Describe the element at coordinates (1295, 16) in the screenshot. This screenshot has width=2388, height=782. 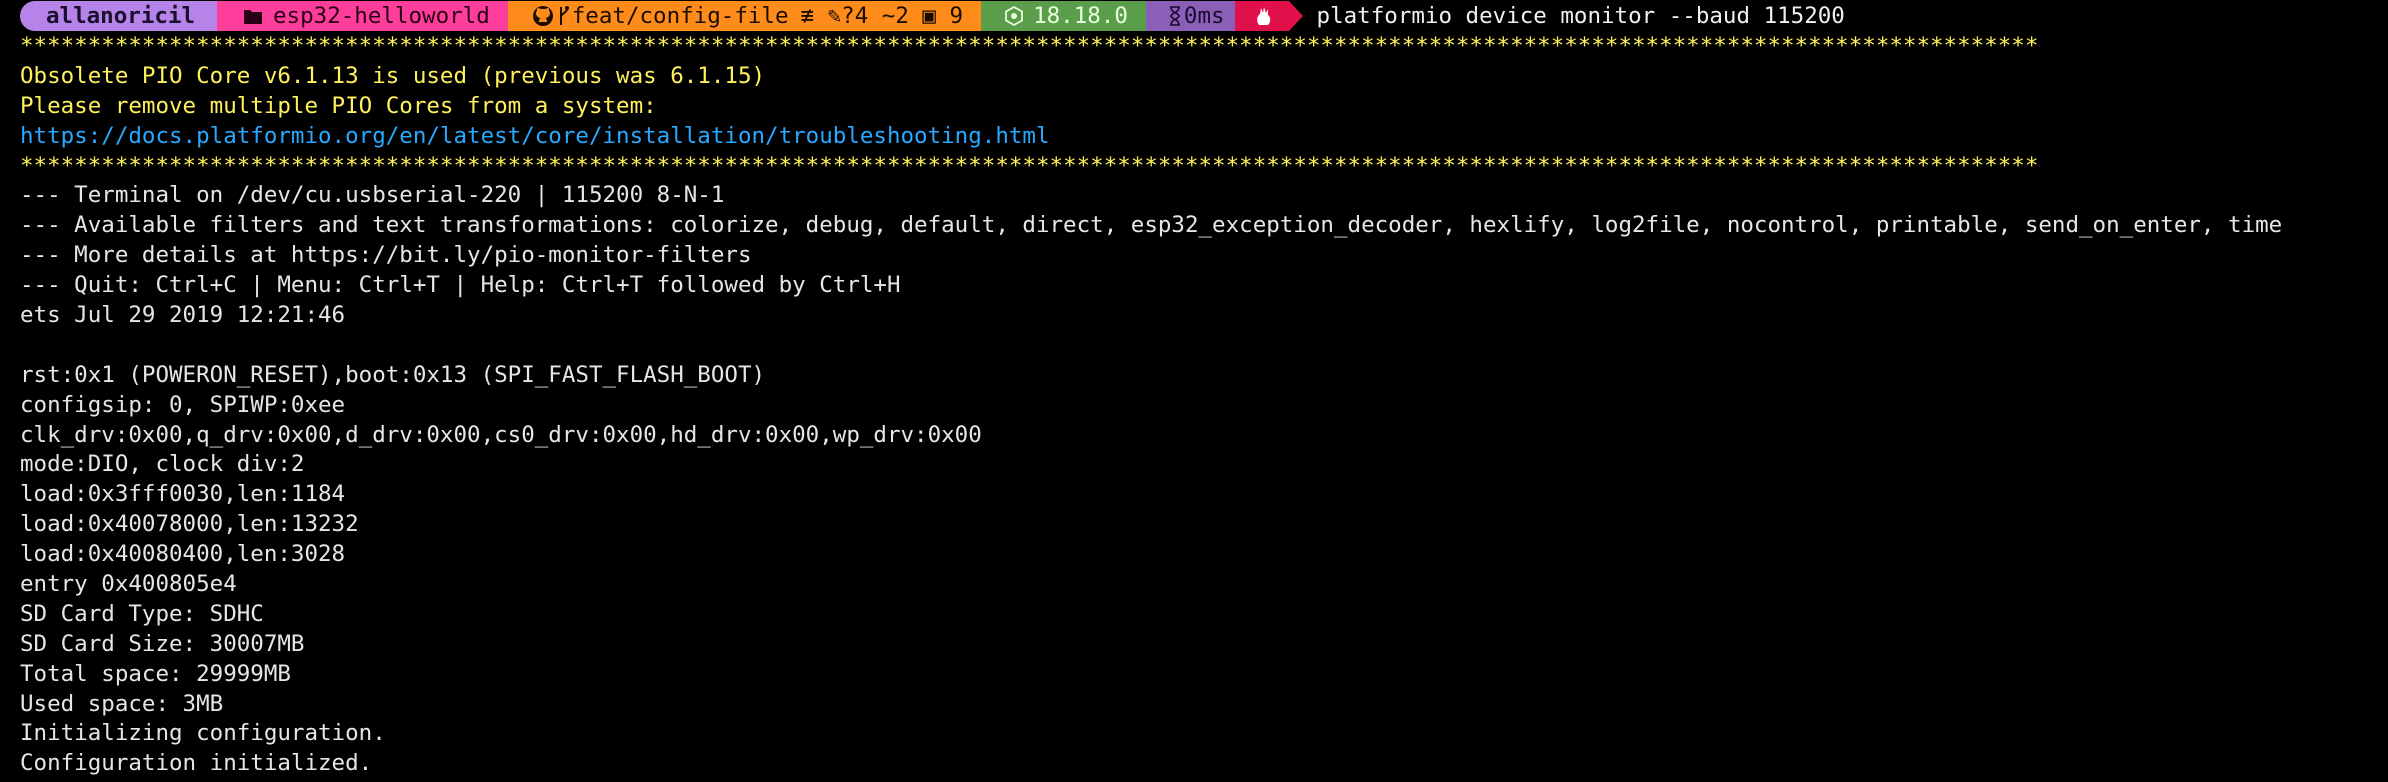
I see `segment-separator` at that location.